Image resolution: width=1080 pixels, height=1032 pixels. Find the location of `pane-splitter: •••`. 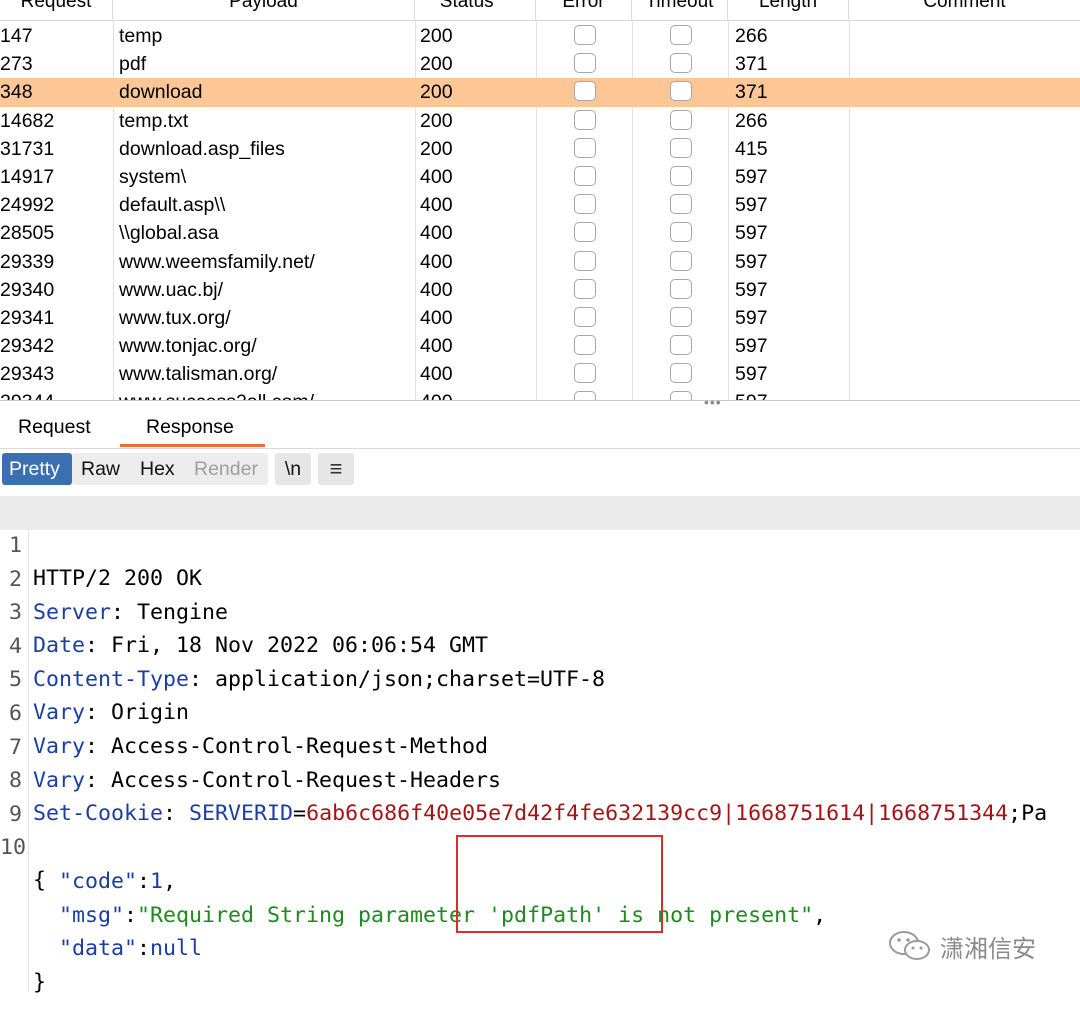

pane-splitter: ••• is located at coordinates (540, 402).